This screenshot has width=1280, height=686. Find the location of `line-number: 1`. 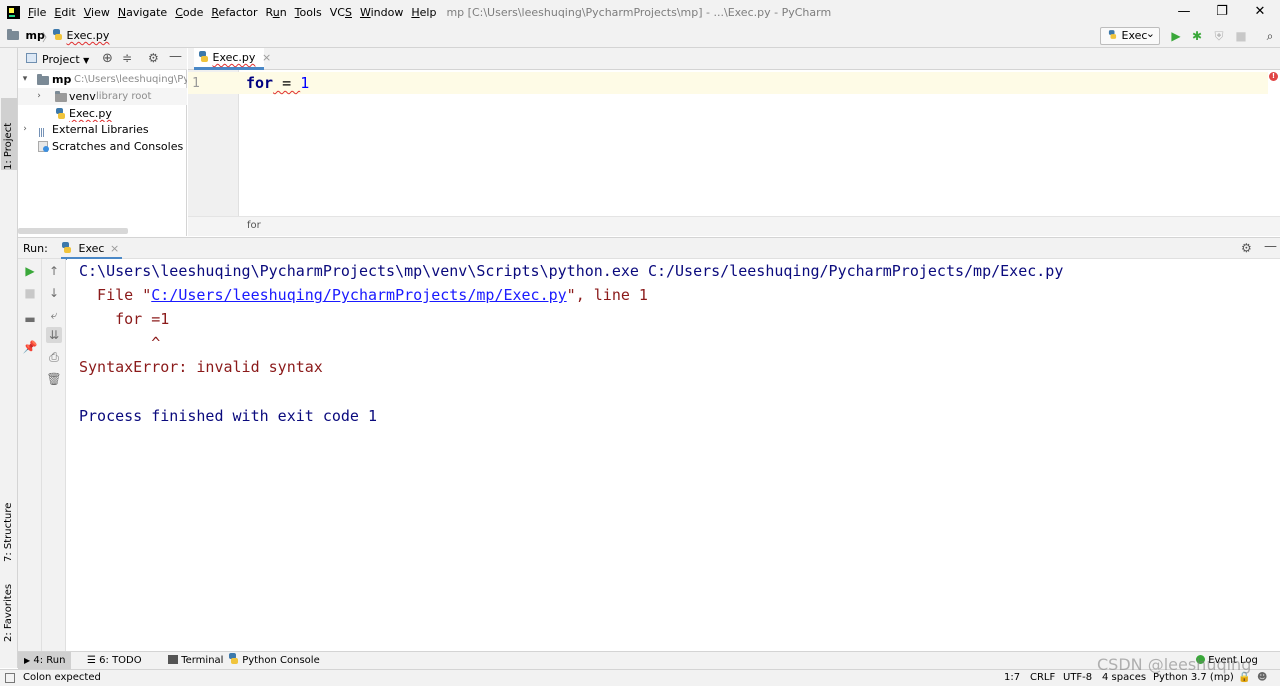

line-number: 1 is located at coordinates (196, 83).